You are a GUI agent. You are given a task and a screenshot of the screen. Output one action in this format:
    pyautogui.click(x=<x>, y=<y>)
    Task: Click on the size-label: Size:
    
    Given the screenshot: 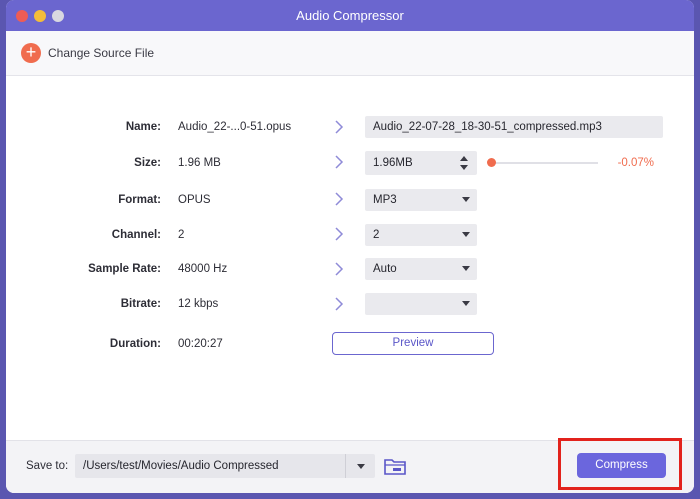 What is the action you would take?
    pyautogui.click(x=147, y=163)
    